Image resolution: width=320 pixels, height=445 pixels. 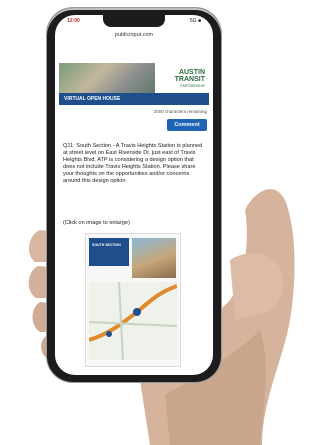 I want to click on virtual-open-house-label: VIRTUAL OPEN HOUSE, so click(x=92, y=99).